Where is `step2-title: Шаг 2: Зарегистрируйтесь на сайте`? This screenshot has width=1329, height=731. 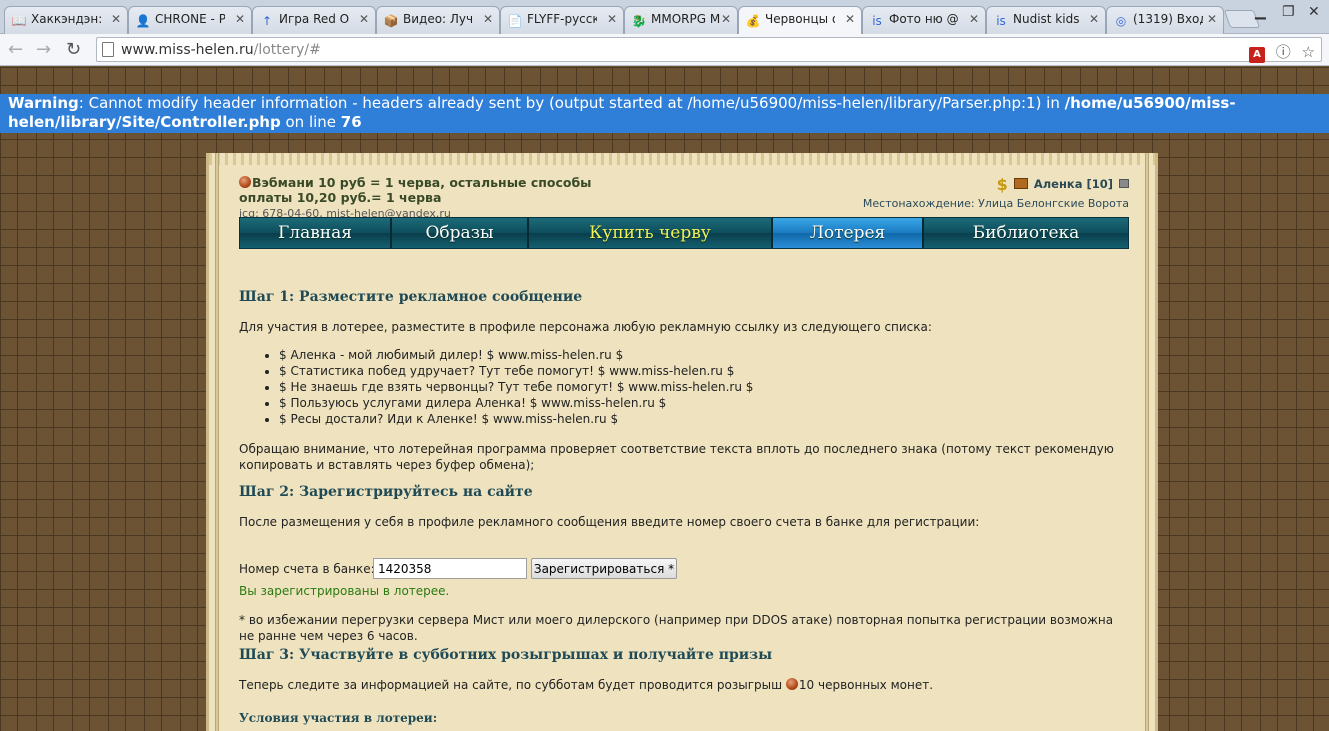 step2-title: Шаг 2: Зарегистрируйтесь на сайте is located at coordinates (386, 492).